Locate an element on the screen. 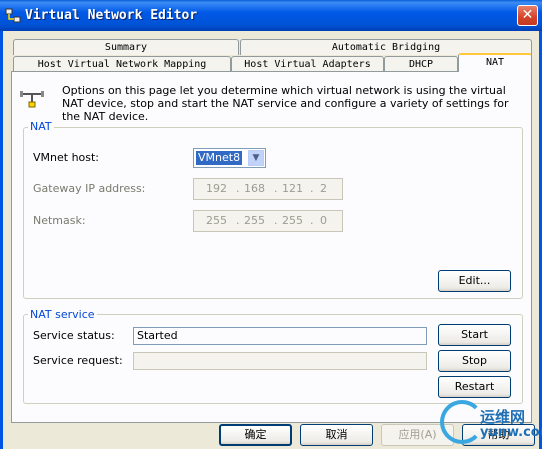  ip-octet: 168 is located at coordinates (254, 188).